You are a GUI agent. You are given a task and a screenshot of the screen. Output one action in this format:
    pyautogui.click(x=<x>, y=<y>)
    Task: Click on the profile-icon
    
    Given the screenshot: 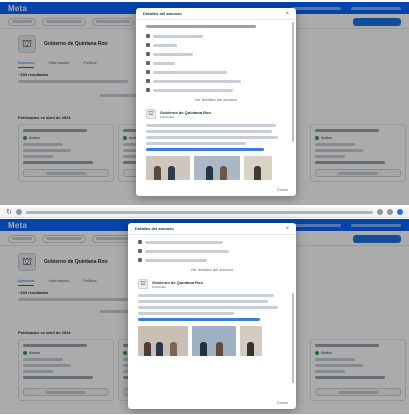 What is the action you would take?
    pyautogui.click(x=400, y=212)
    